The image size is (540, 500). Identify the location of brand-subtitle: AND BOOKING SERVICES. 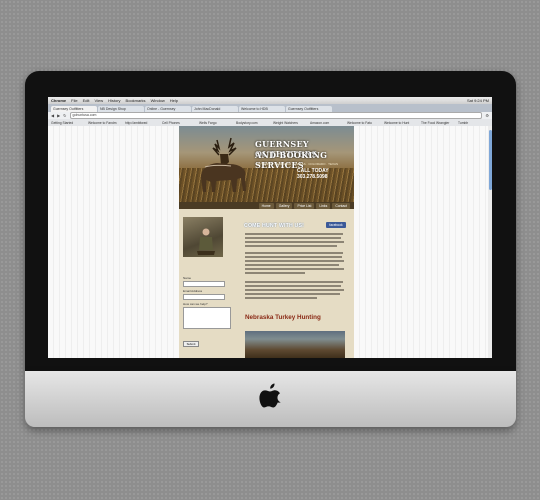
(291, 160).